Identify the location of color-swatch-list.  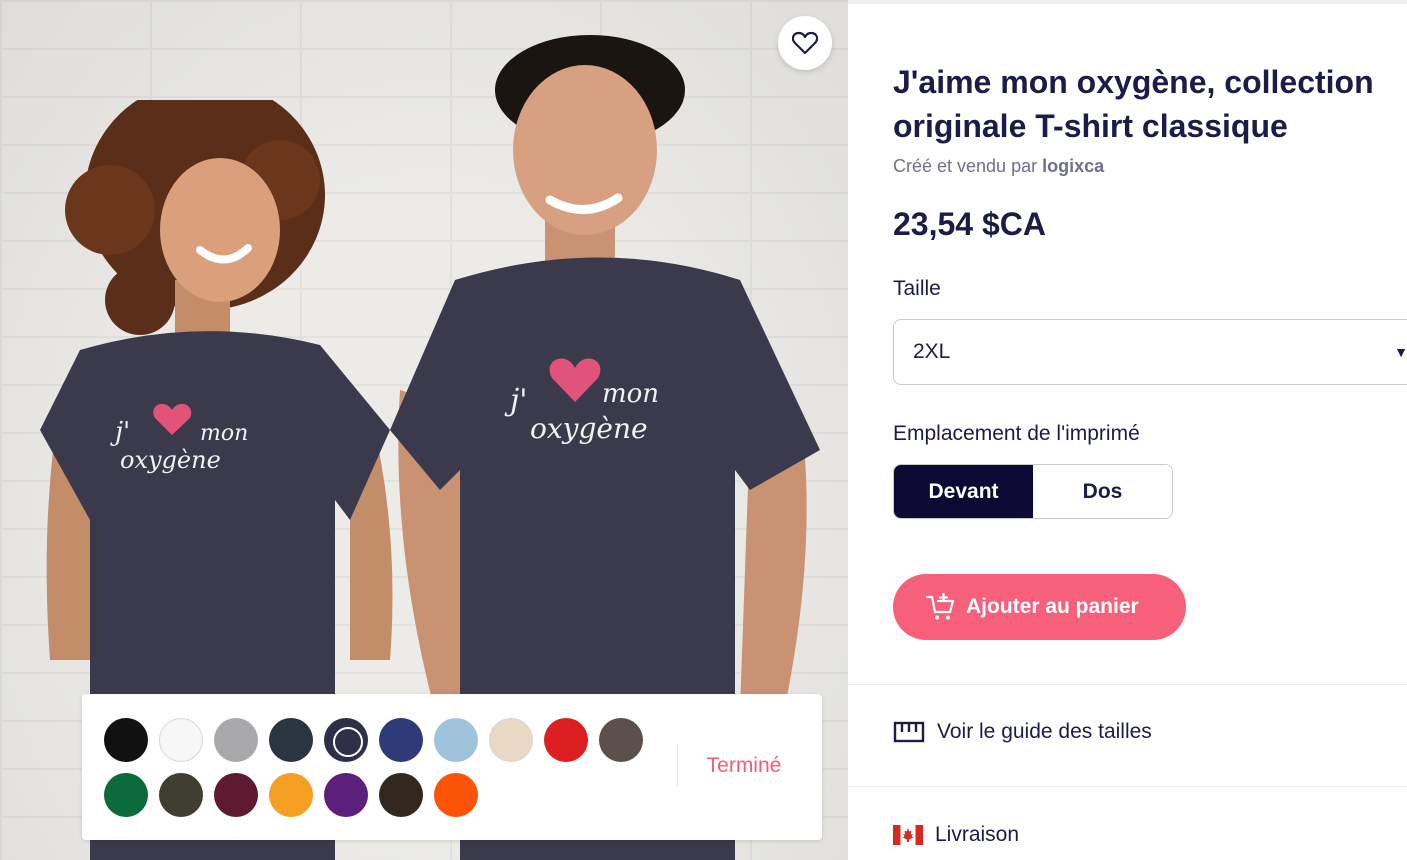
(384, 767).